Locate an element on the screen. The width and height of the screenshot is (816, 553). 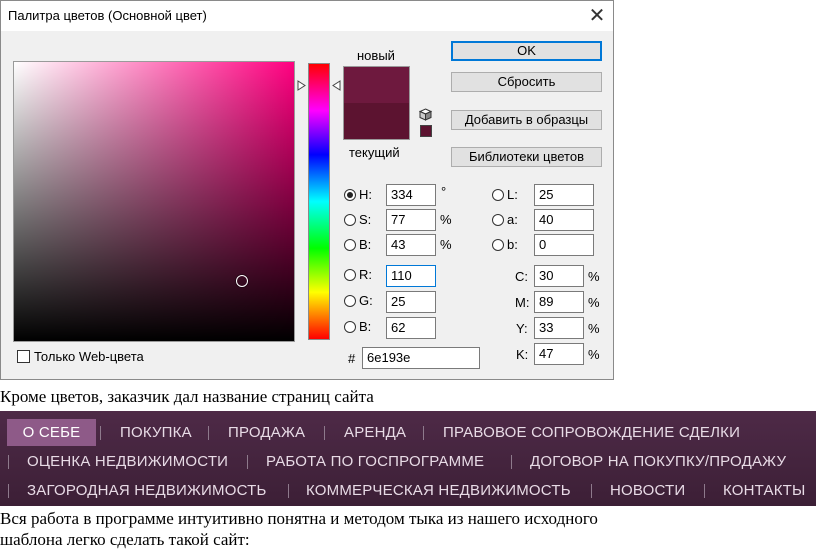
label-r: R: is located at coordinates (365, 274).